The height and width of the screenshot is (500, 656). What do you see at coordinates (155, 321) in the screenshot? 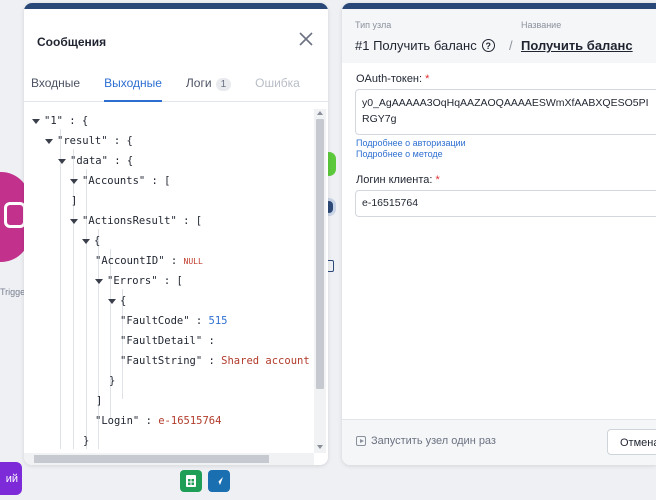
I see `json-key: "FaultCode"` at bounding box center [155, 321].